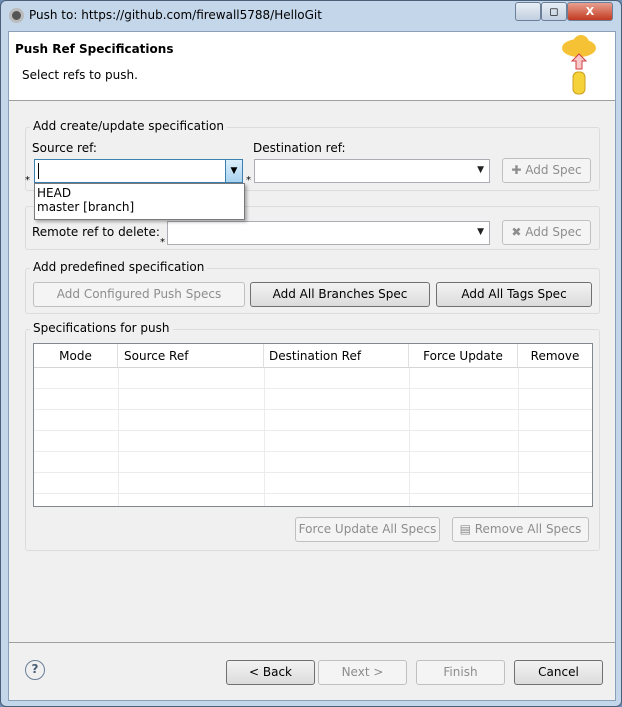 Image resolution: width=622 pixels, height=707 pixels. I want to click on footer-divider, so click(312, 642).